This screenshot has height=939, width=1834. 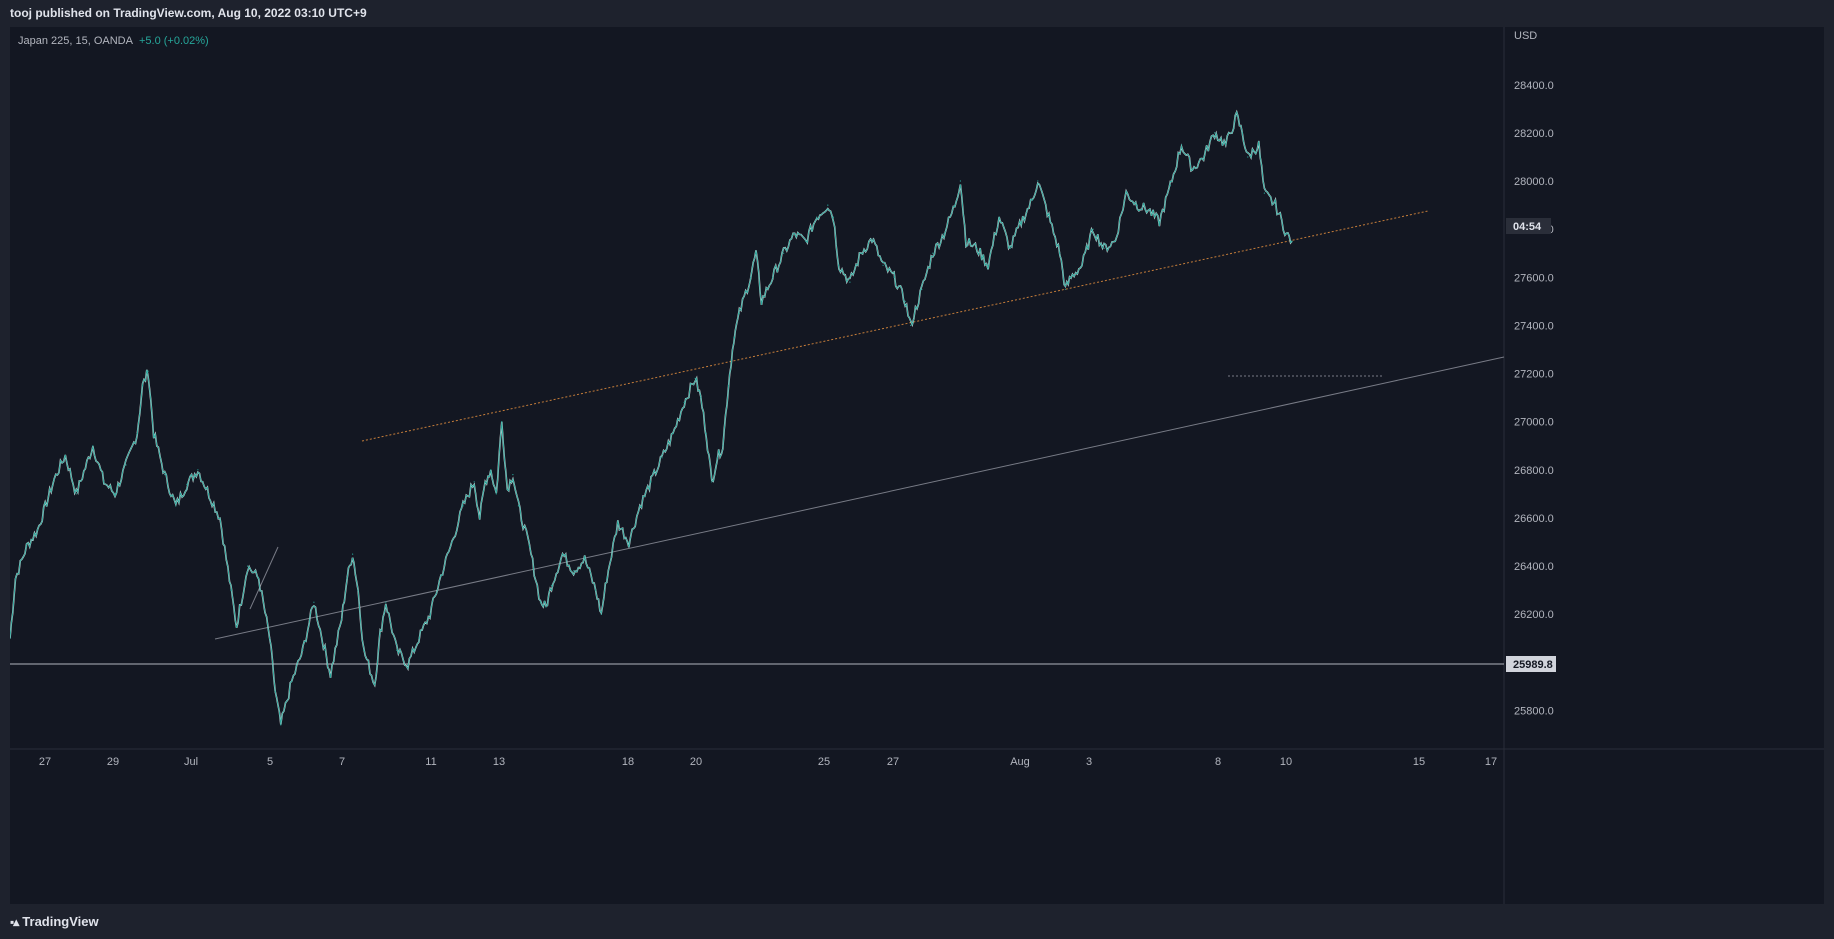 I want to click on orange-dotted-trendline, so click(x=895, y=326).